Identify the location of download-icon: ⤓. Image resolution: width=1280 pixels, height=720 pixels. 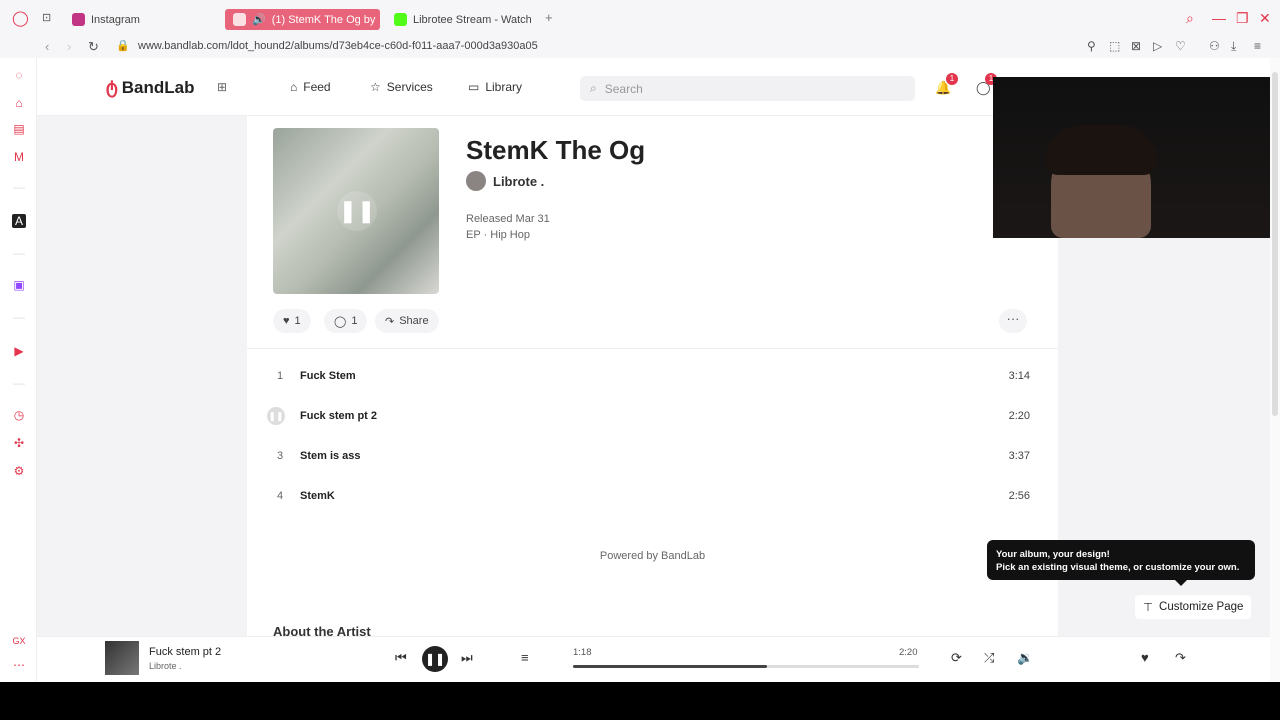
(1233, 46).